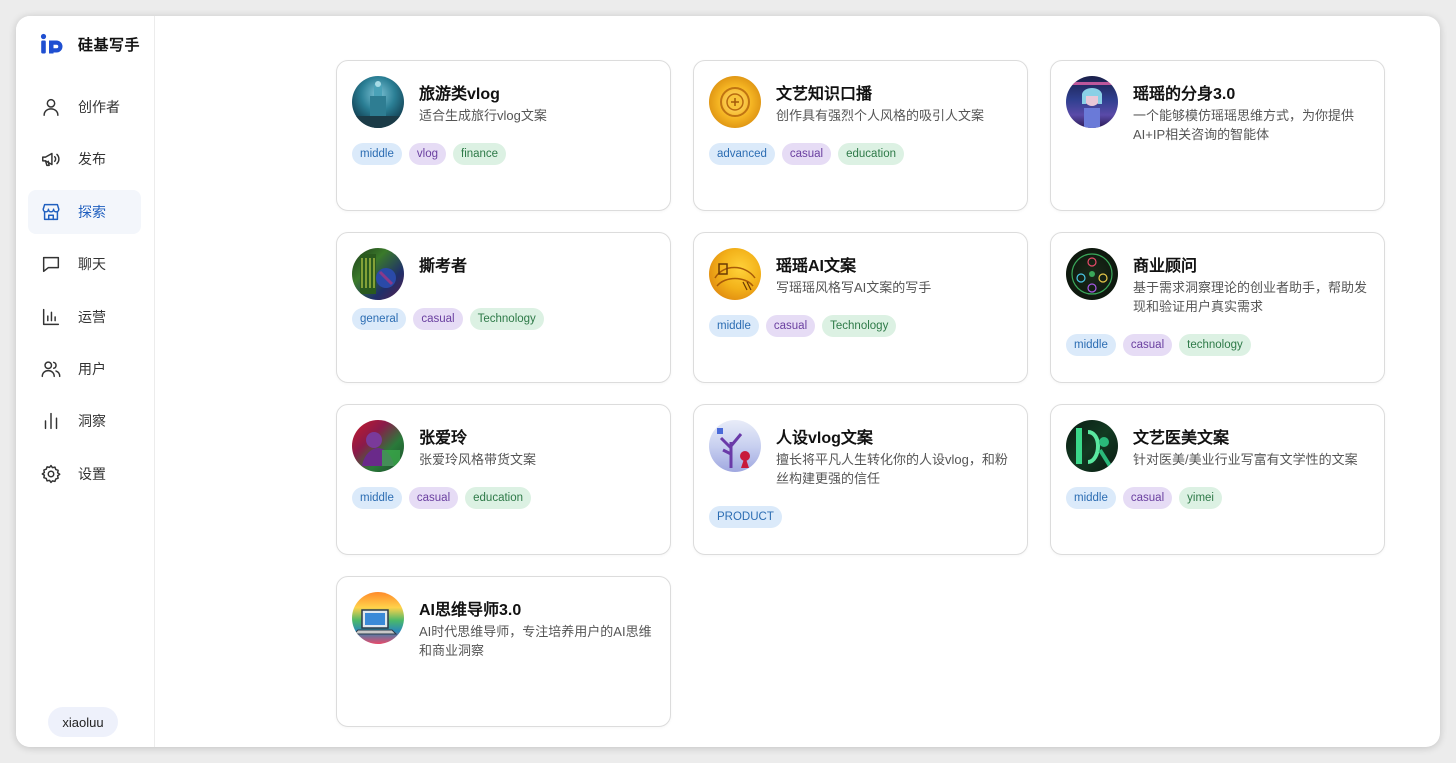 Image resolution: width=1456 pixels, height=763 pixels. Describe the element at coordinates (51, 317) in the screenshot. I see `bar-chart-icon` at that location.